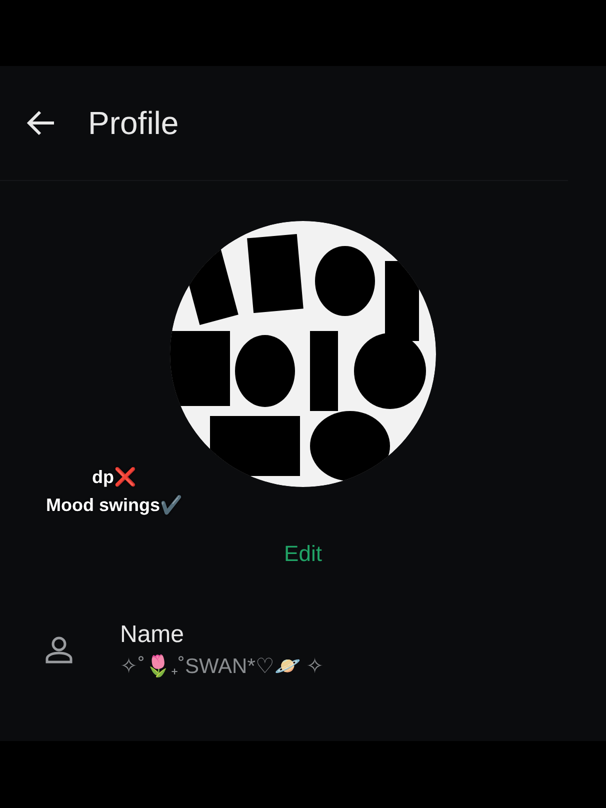 Image resolution: width=606 pixels, height=808 pixels. Describe the element at coordinates (41, 123) in the screenshot. I see `back-arrow-icon` at that location.